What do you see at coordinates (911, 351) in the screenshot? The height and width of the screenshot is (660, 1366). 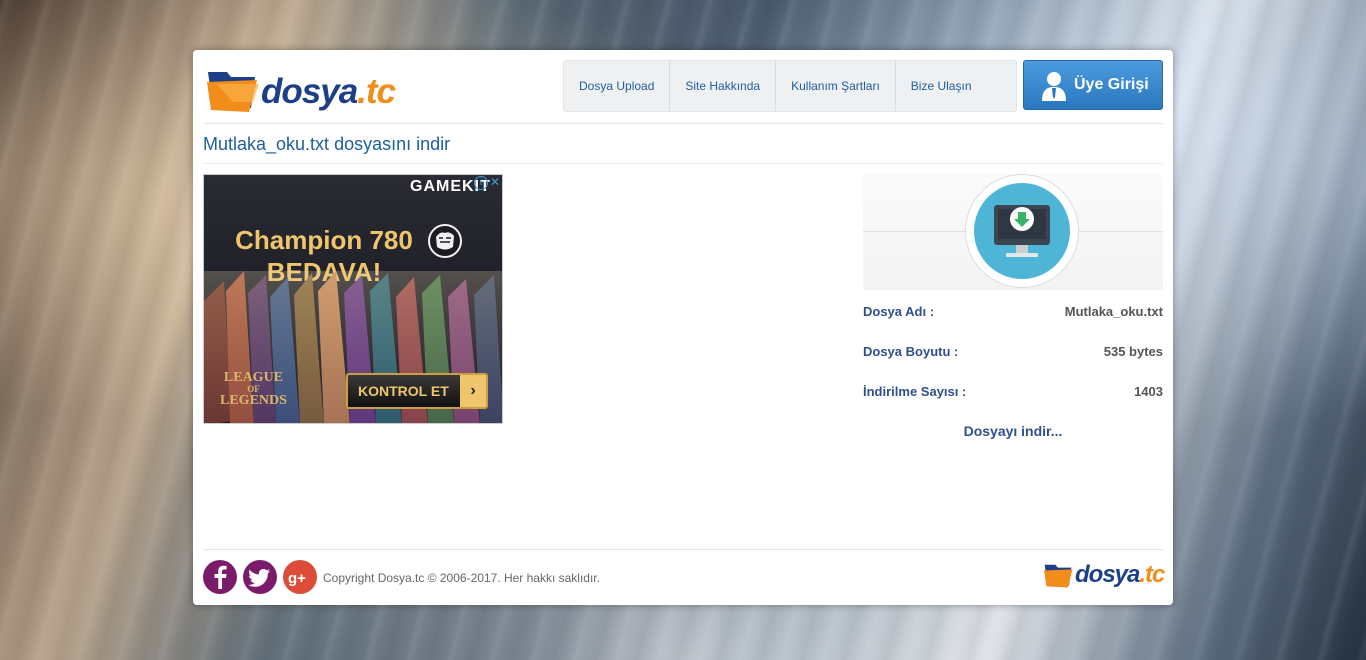 I see `file-size-label: Dosya Boyutu :` at bounding box center [911, 351].